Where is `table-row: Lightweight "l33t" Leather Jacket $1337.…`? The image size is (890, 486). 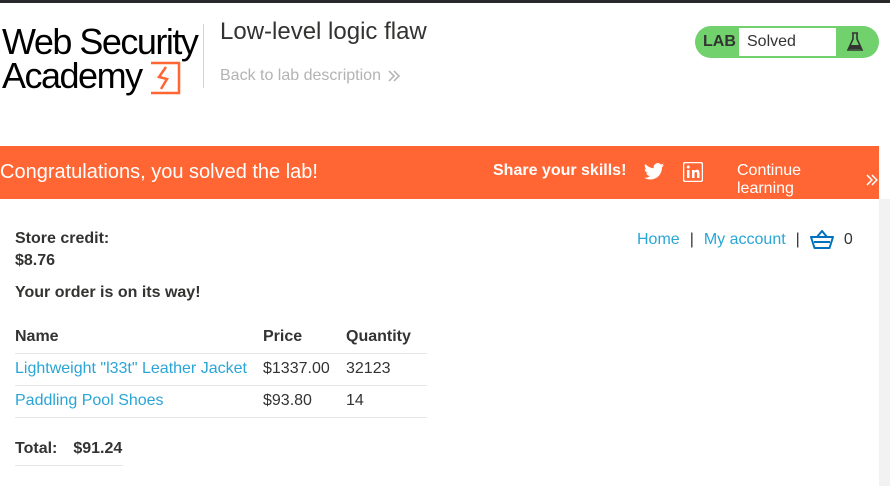
table-row: Lightweight "l33t" Leather Jacket $1337.… is located at coordinates (221, 368).